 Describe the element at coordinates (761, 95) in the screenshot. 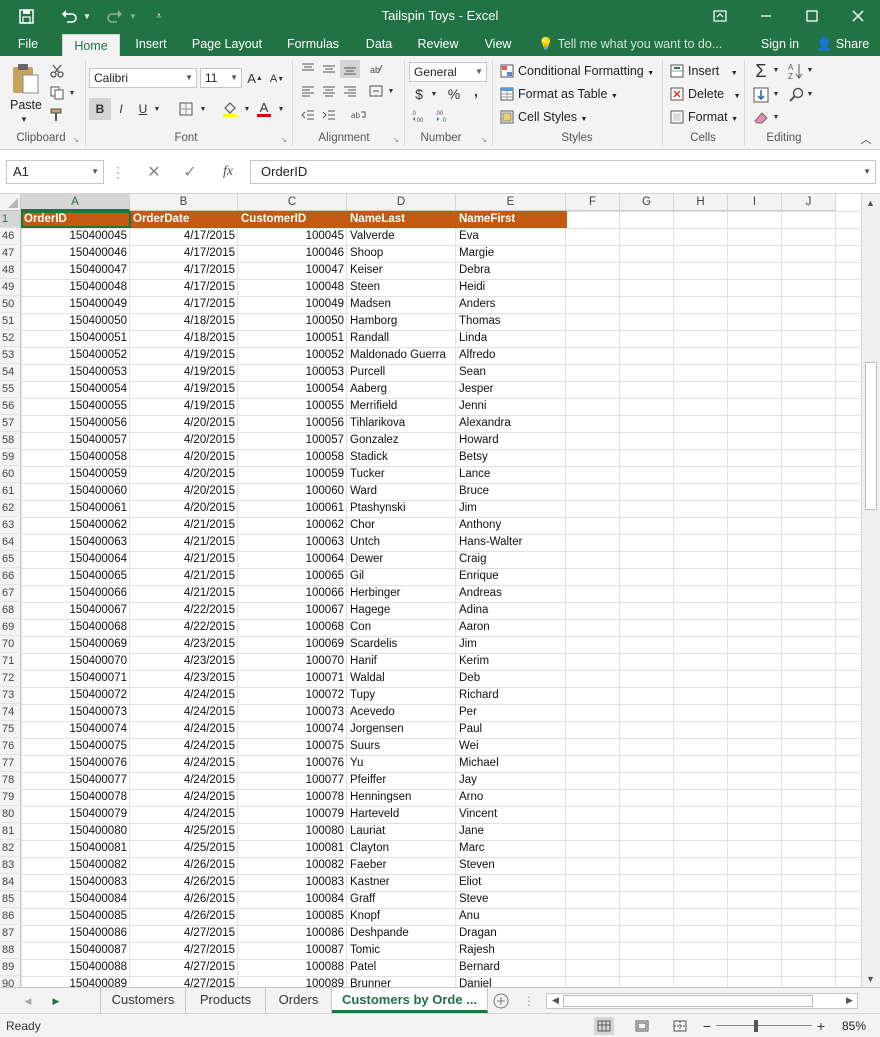

I see `fill-icon` at that location.